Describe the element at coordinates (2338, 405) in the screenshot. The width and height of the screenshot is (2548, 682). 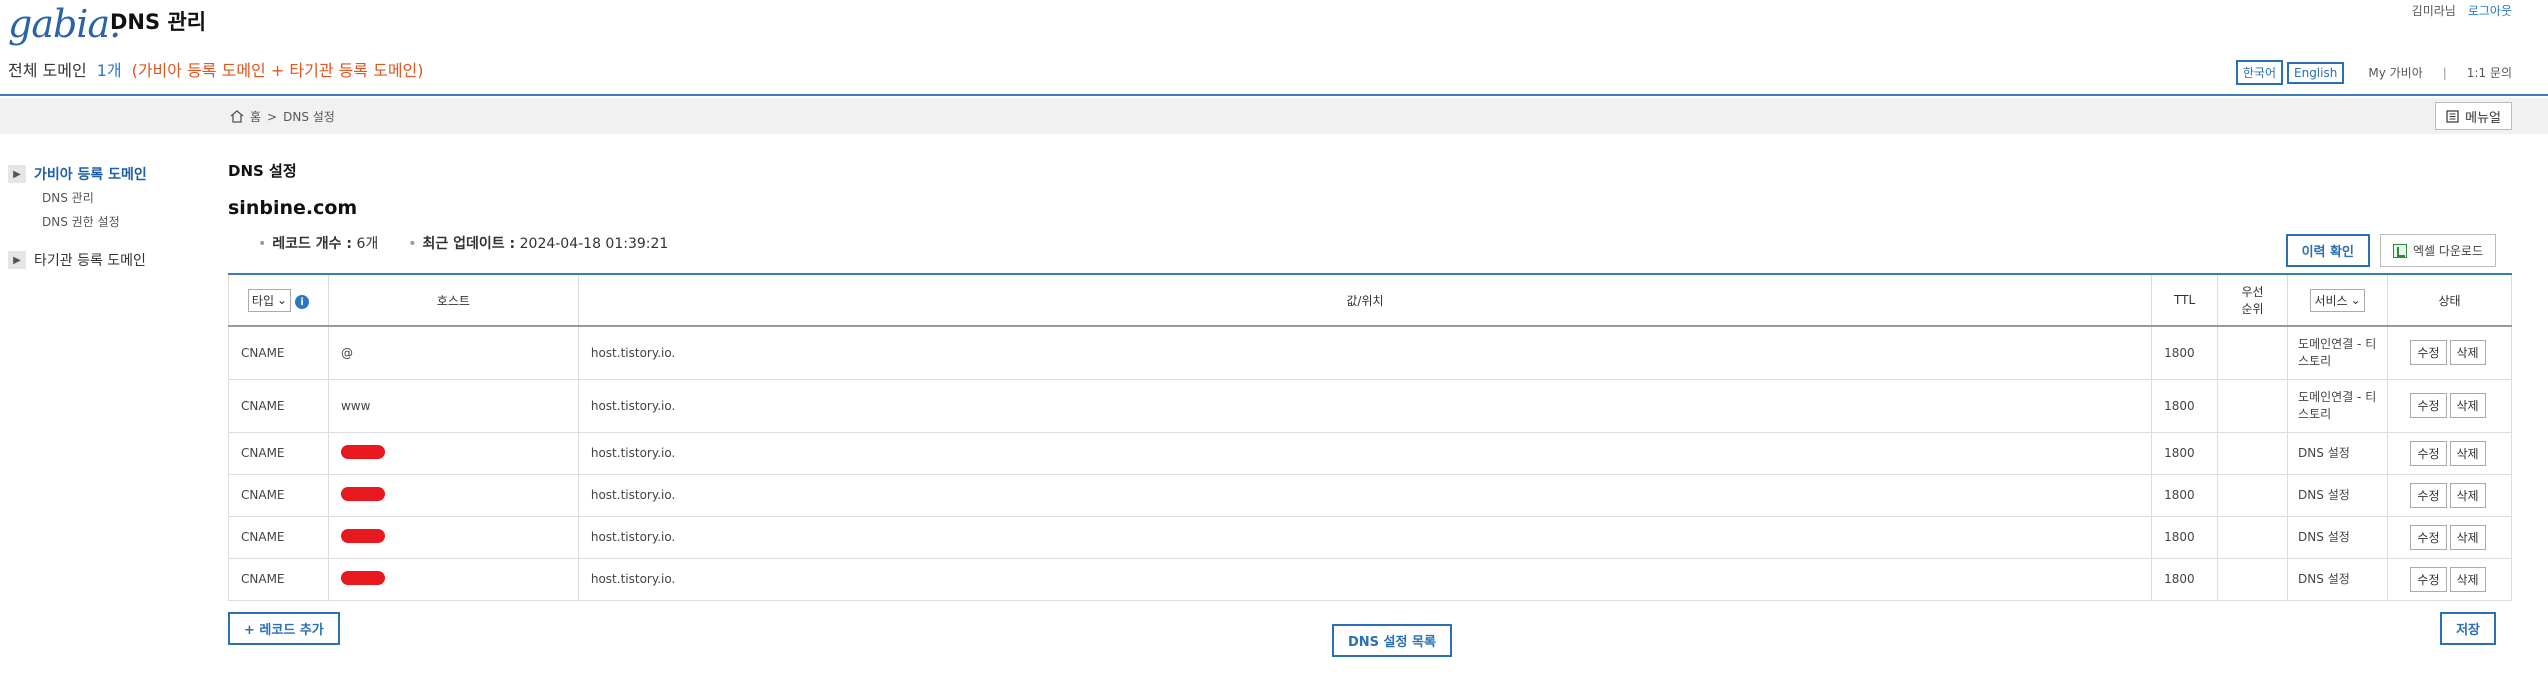
I see `cell-service: 도메인연결 - 티스토리` at that location.